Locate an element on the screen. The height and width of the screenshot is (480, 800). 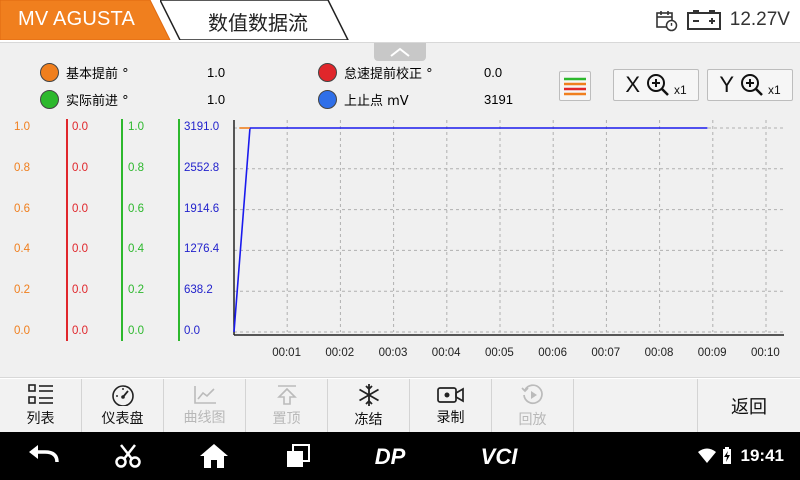
back-button-label: 返回 is located at coordinates (749, 407).